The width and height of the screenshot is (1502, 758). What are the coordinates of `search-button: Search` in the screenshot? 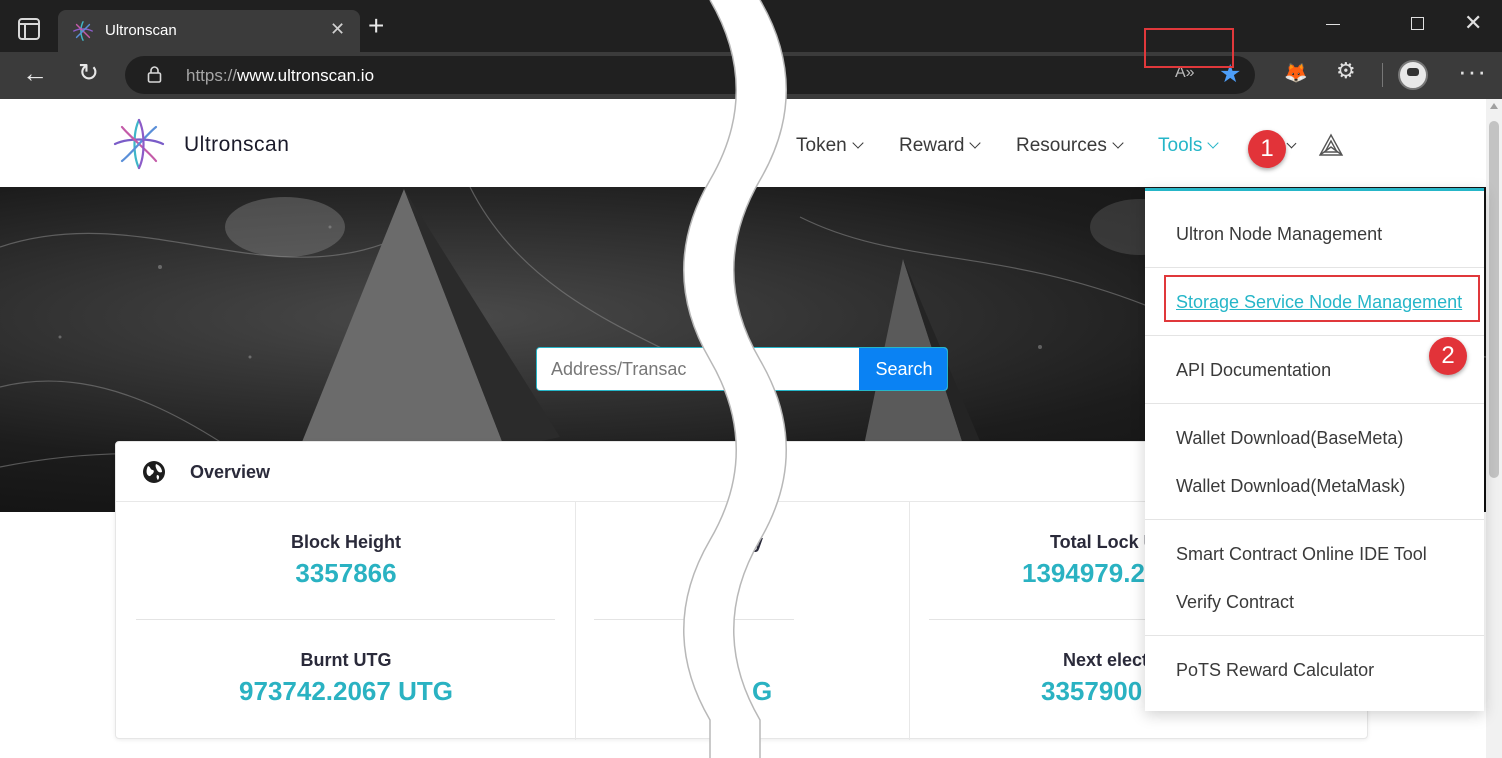 It's located at (903, 369).